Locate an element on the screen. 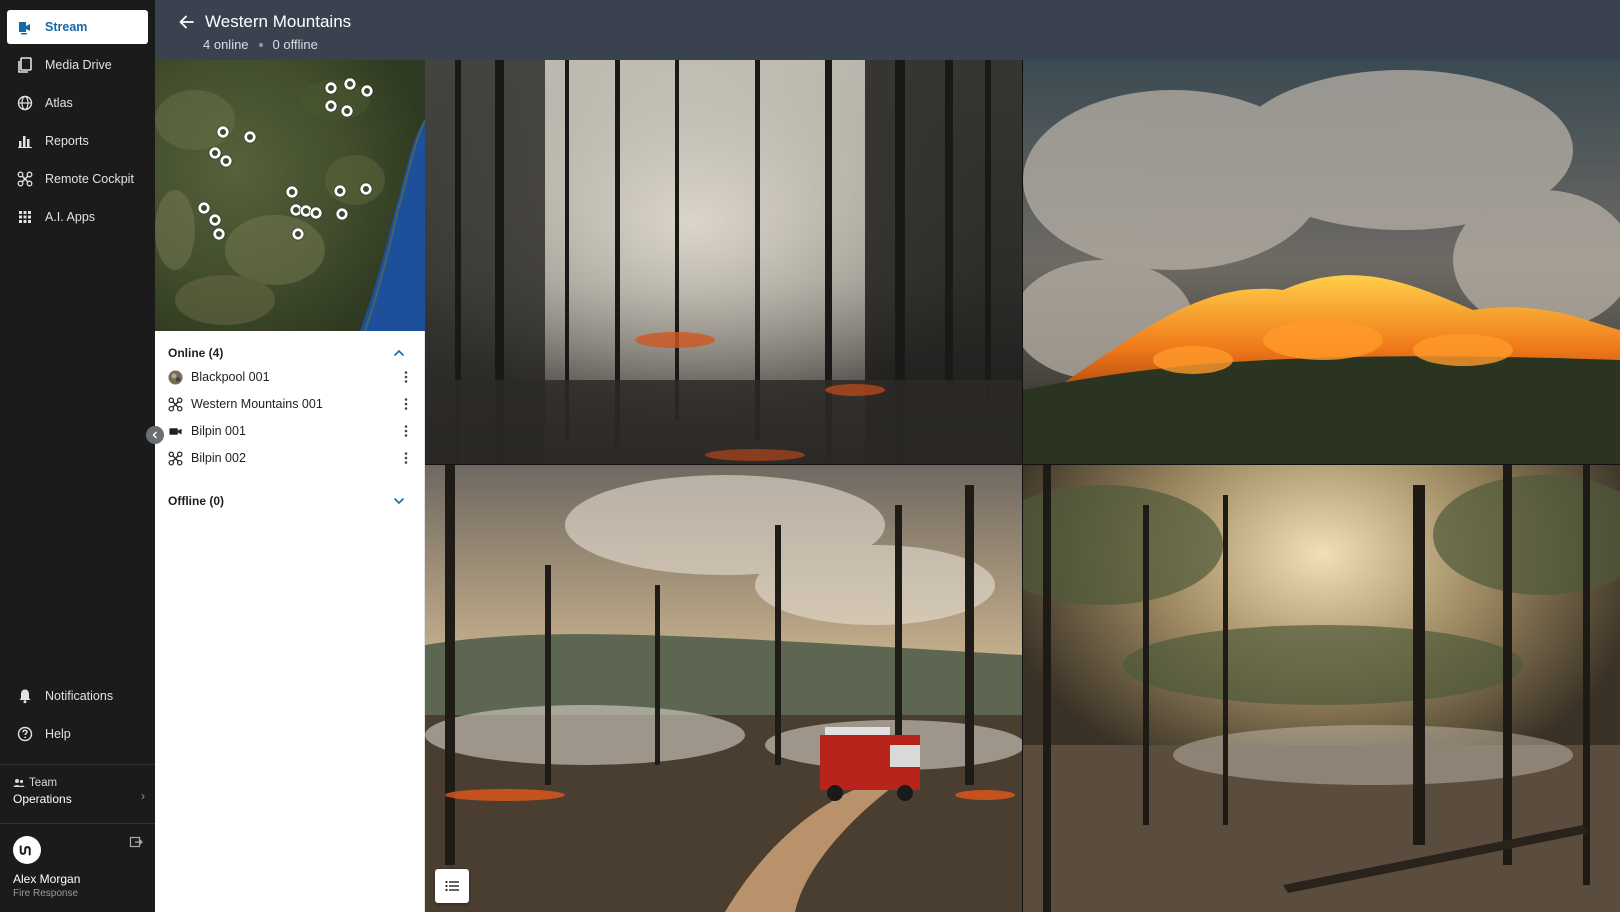  online-section-header: Online (4) is located at coordinates (195, 353).